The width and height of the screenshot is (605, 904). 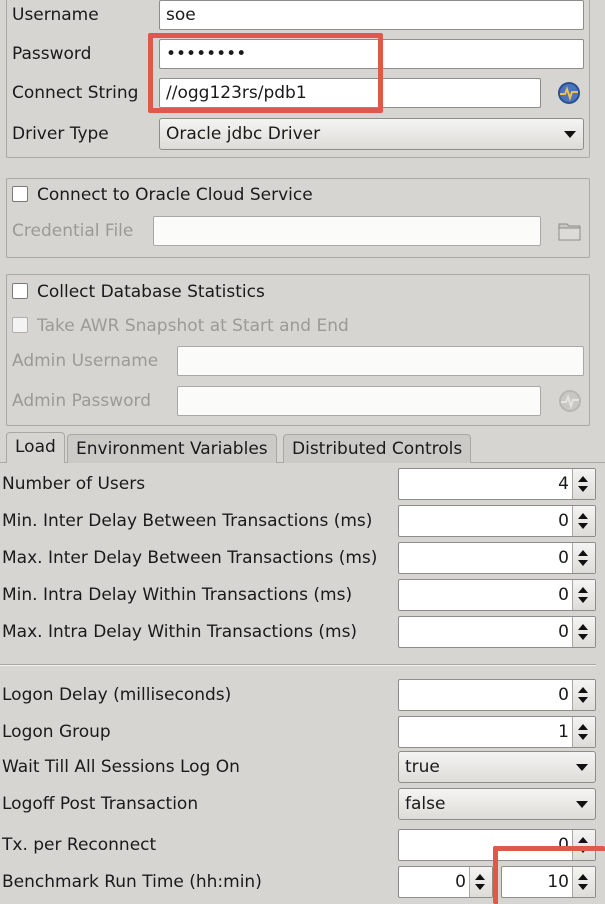 What do you see at coordinates (60, 134) in the screenshot?
I see `driver-type-label: Driver Type` at bounding box center [60, 134].